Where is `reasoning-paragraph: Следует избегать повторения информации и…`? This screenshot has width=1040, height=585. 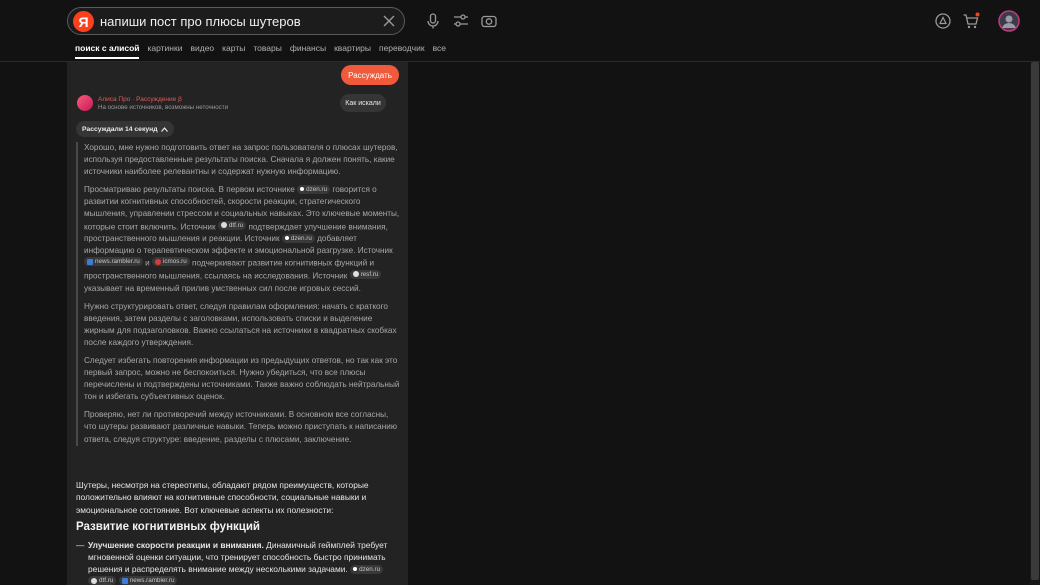
reasoning-paragraph: Следует избегать повторения информации и… is located at coordinates (242, 379).